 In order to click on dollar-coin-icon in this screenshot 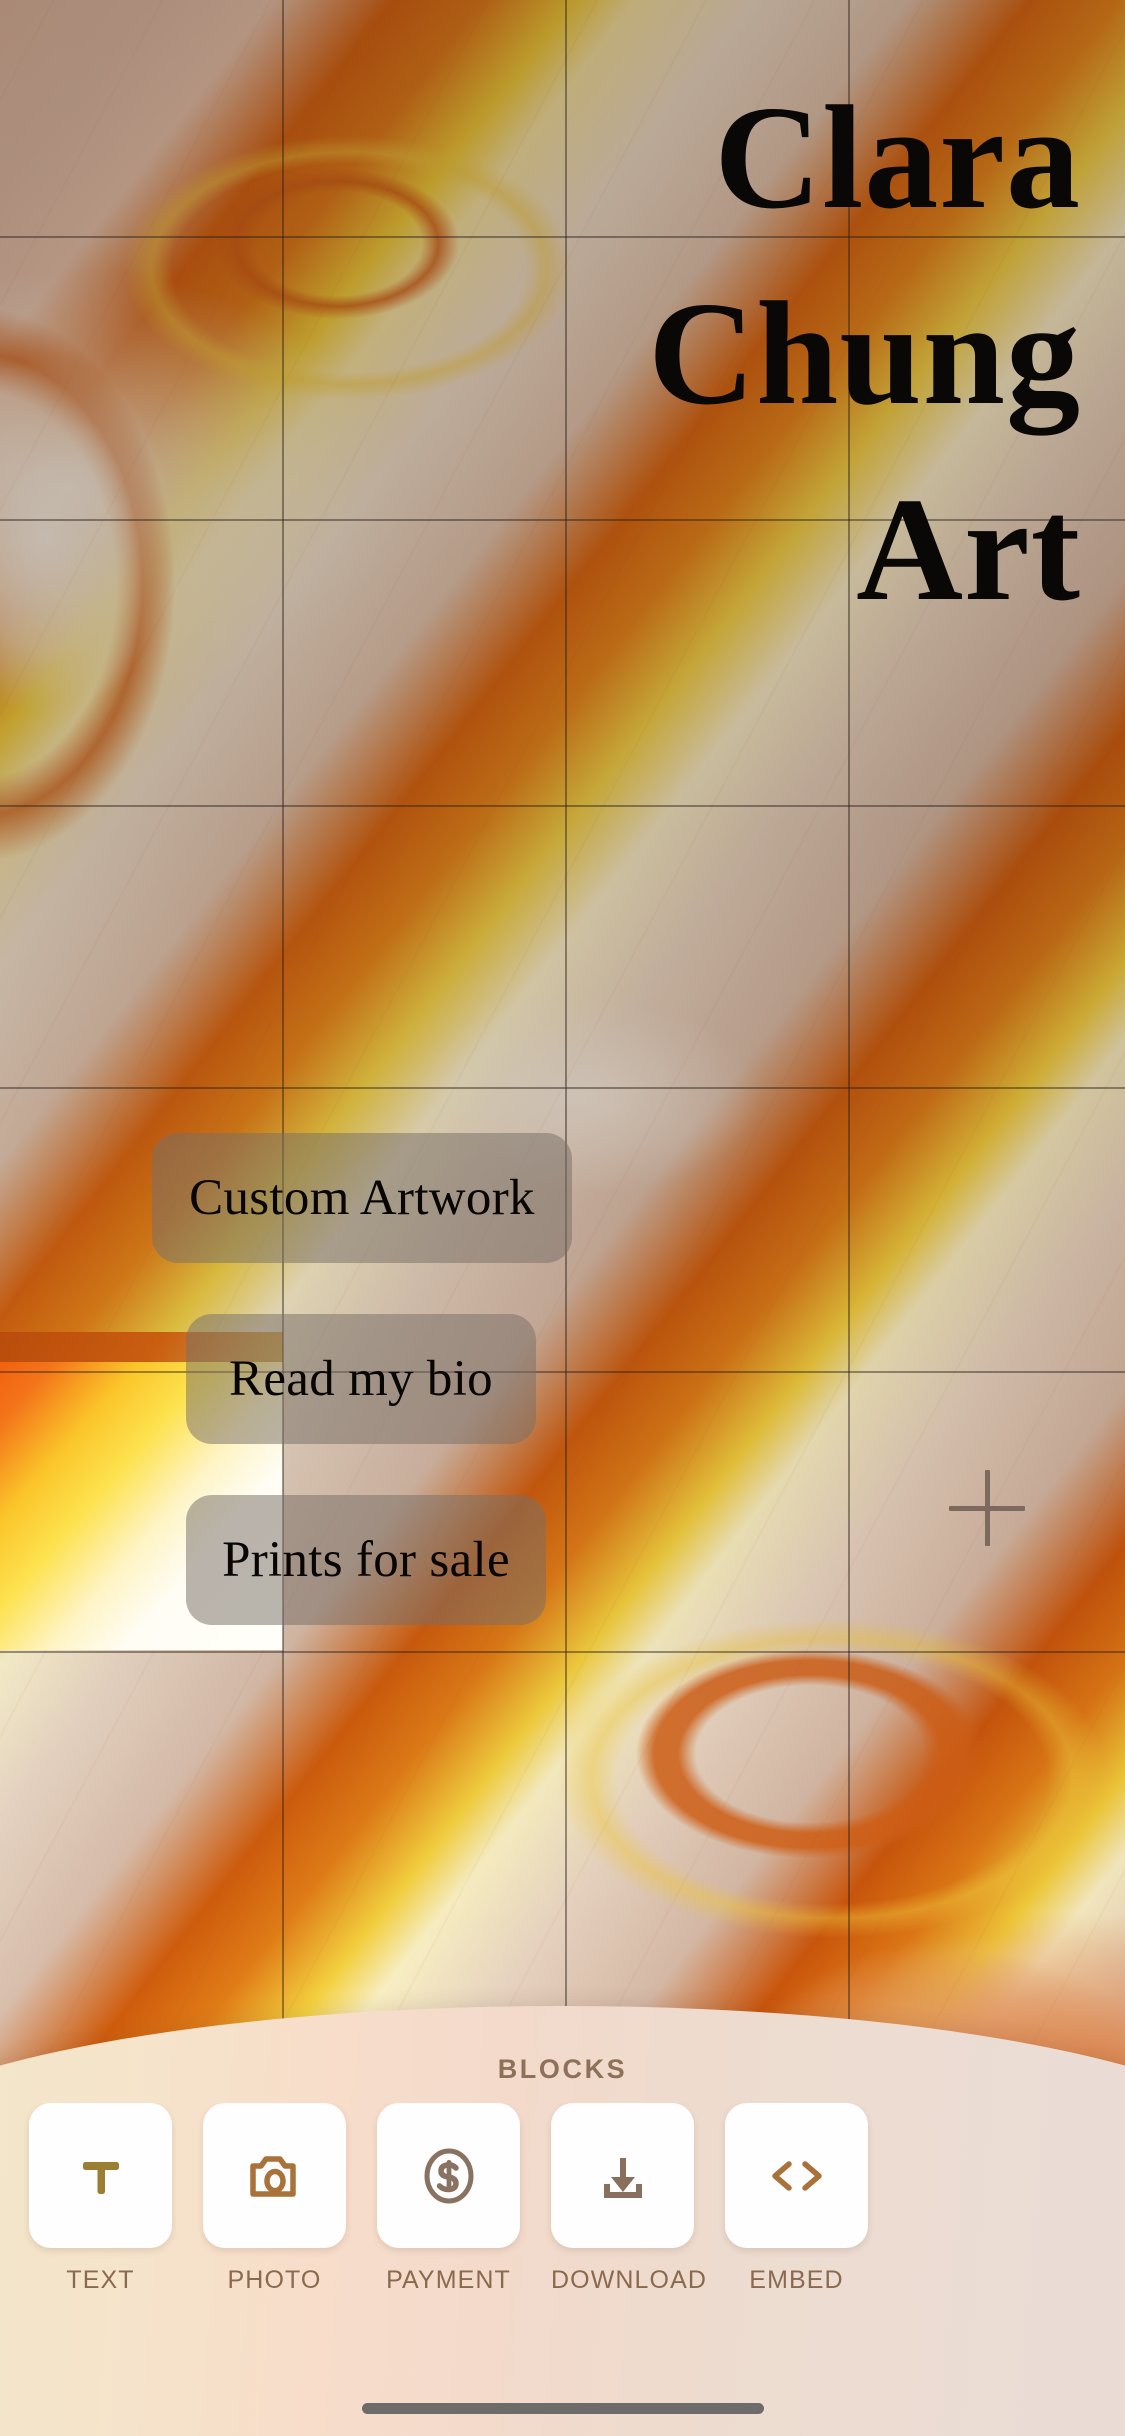, I will do `click(448, 2175)`.